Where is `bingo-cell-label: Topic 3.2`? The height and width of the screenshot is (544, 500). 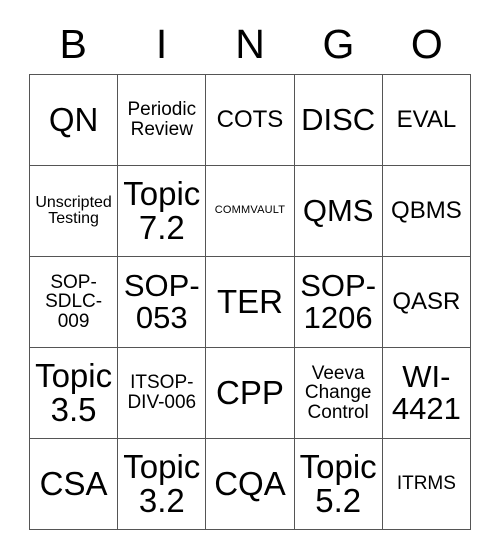 bingo-cell-label: Topic 3.2 is located at coordinates (162, 483).